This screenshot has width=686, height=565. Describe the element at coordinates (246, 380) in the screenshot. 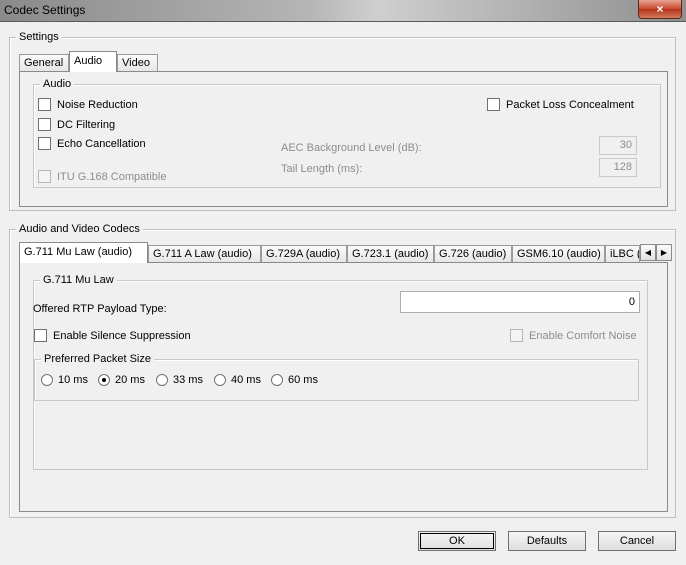

I see `packet-size-40ms-label: 40 ms` at that location.